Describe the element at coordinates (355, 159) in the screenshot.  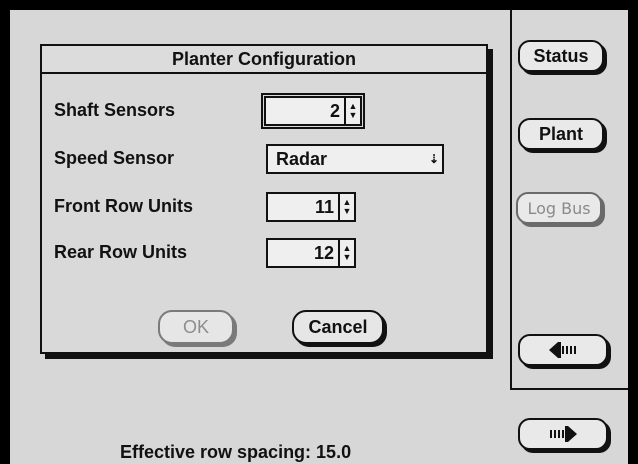
I see `speed-sensor-select: Radar ⇣` at that location.